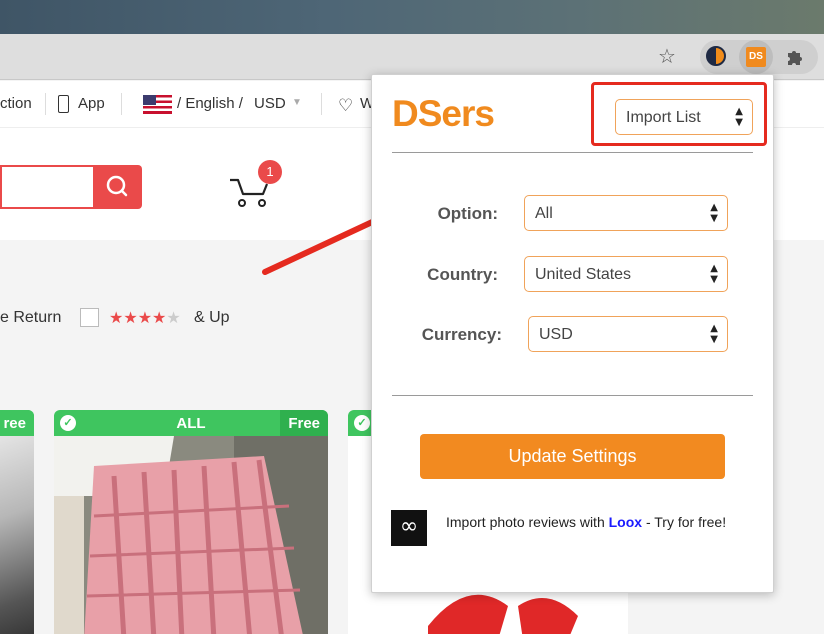  I want to click on option-select-value: All, so click(544, 213).